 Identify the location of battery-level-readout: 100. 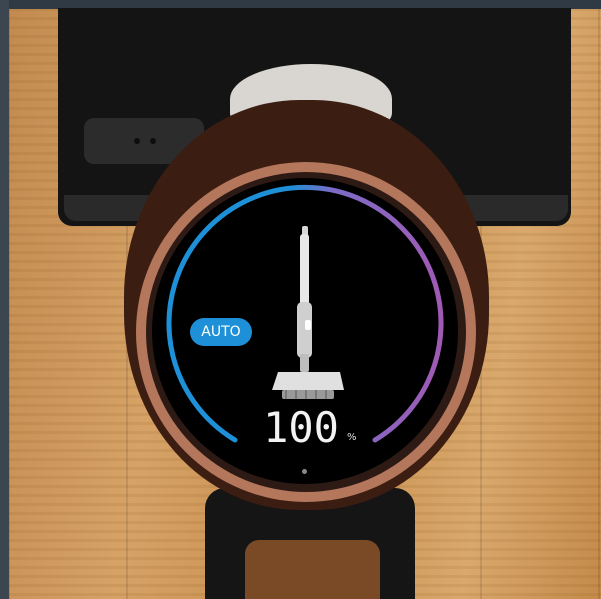
(301, 427).